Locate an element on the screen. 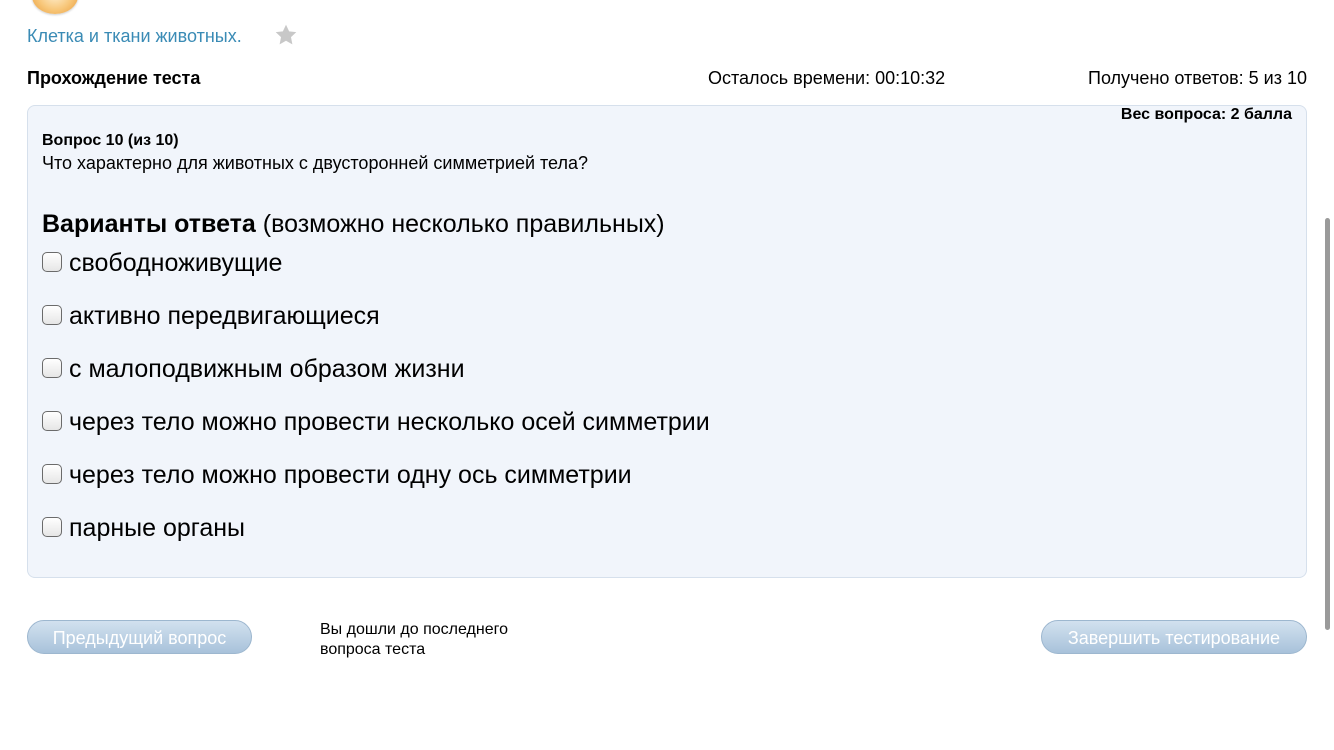  question-weight: Вес вопроса: 2 балла is located at coordinates (1206, 114).